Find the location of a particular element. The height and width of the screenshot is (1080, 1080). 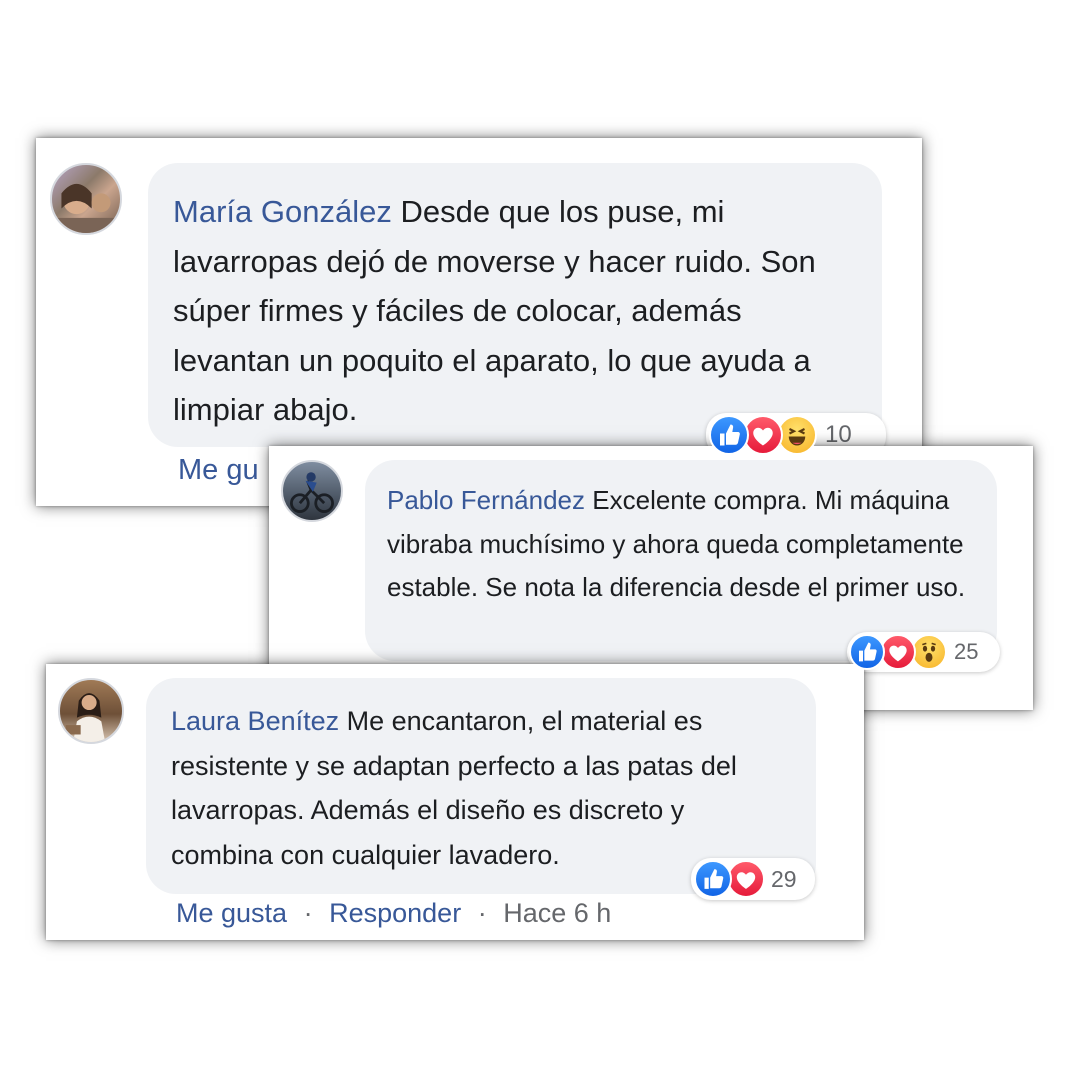

author-name: Laura Benítez is located at coordinates (255, 721).